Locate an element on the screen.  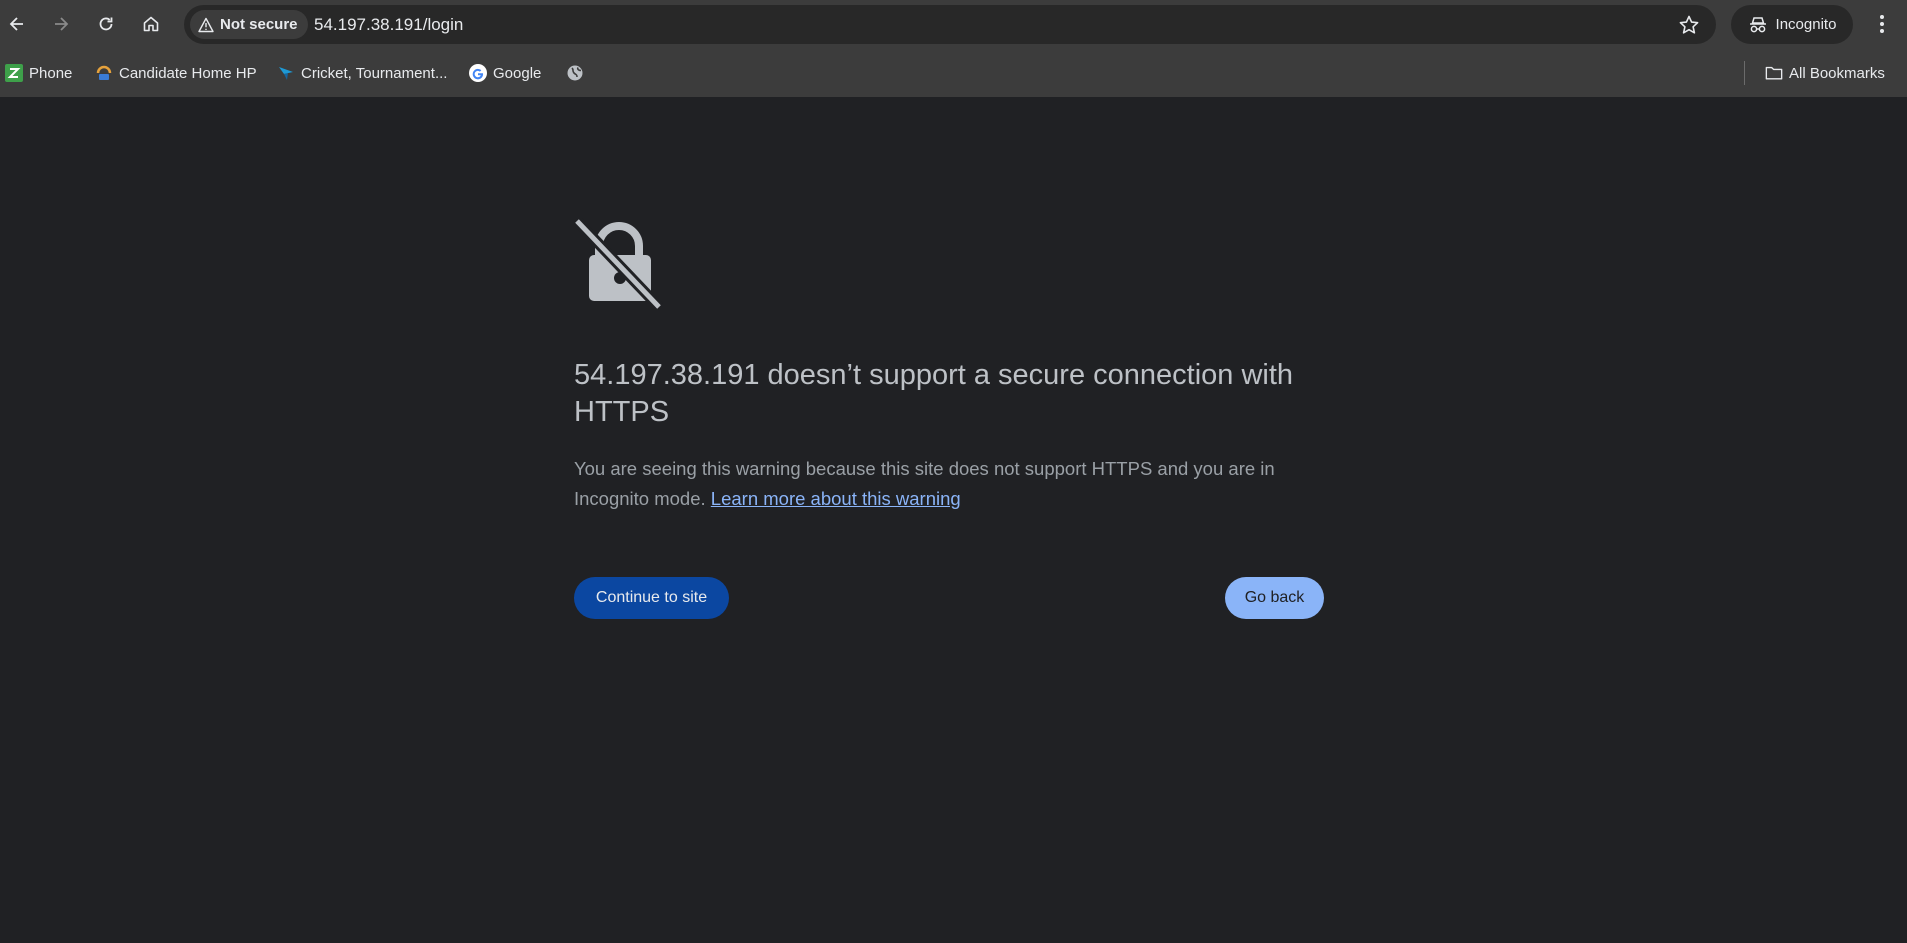
home-button is located at coordinates (151, 24).